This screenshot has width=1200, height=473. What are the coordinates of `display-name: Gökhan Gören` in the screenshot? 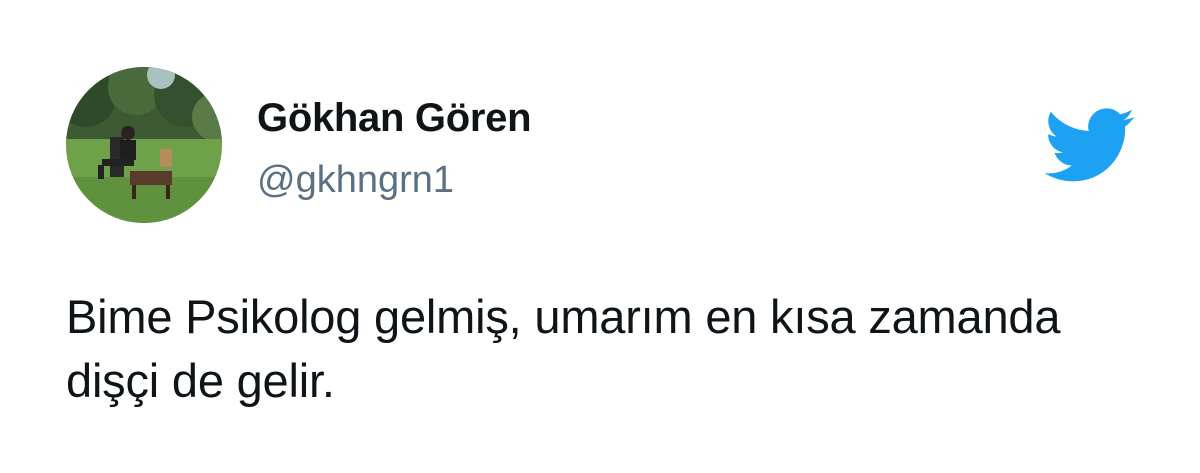 It's located at (394, 118).